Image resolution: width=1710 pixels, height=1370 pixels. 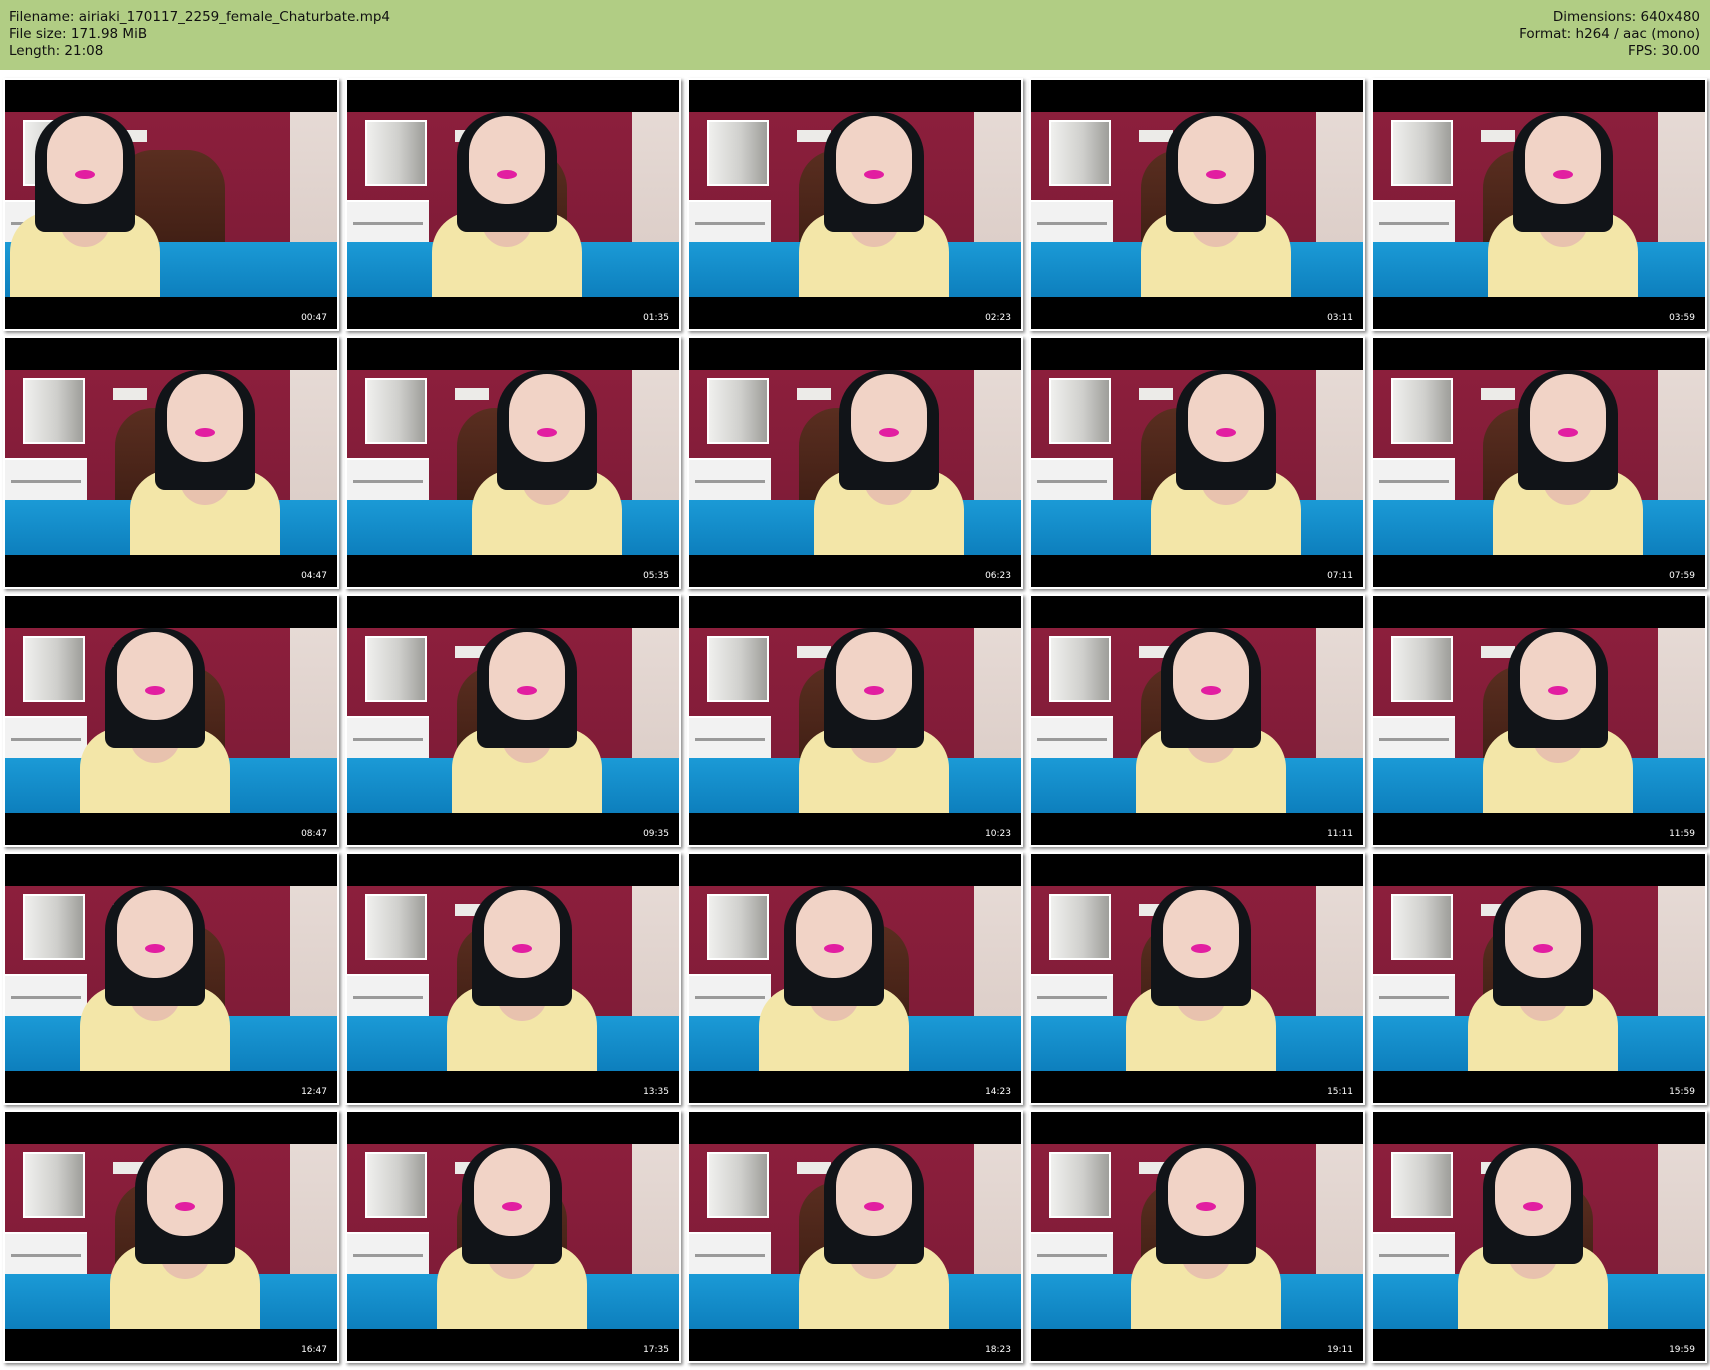 What do you see at coordinates (998, 834) in the screenshot?
I see `timestamp-label: 10:23` at bounding box center [998, 834].